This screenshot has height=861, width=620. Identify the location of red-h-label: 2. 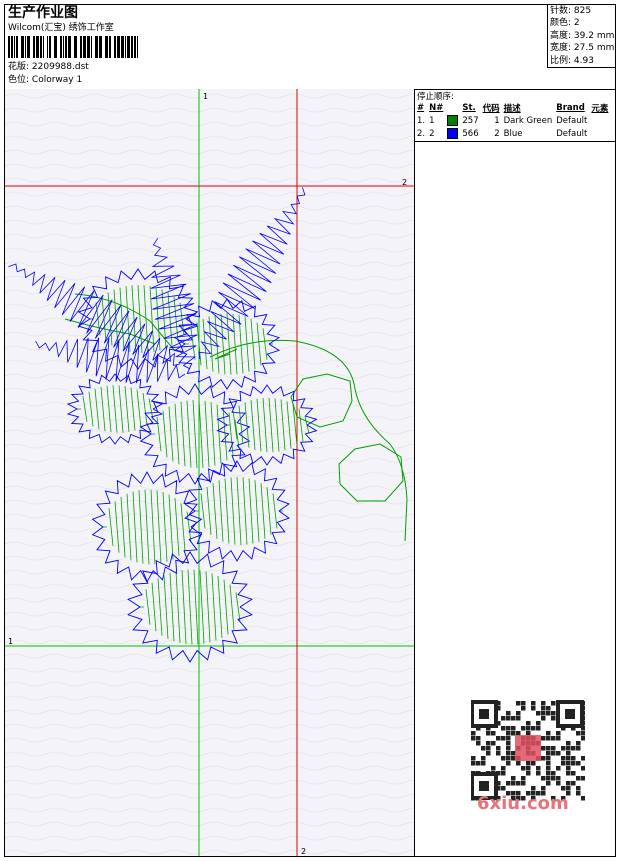
(404, 182).